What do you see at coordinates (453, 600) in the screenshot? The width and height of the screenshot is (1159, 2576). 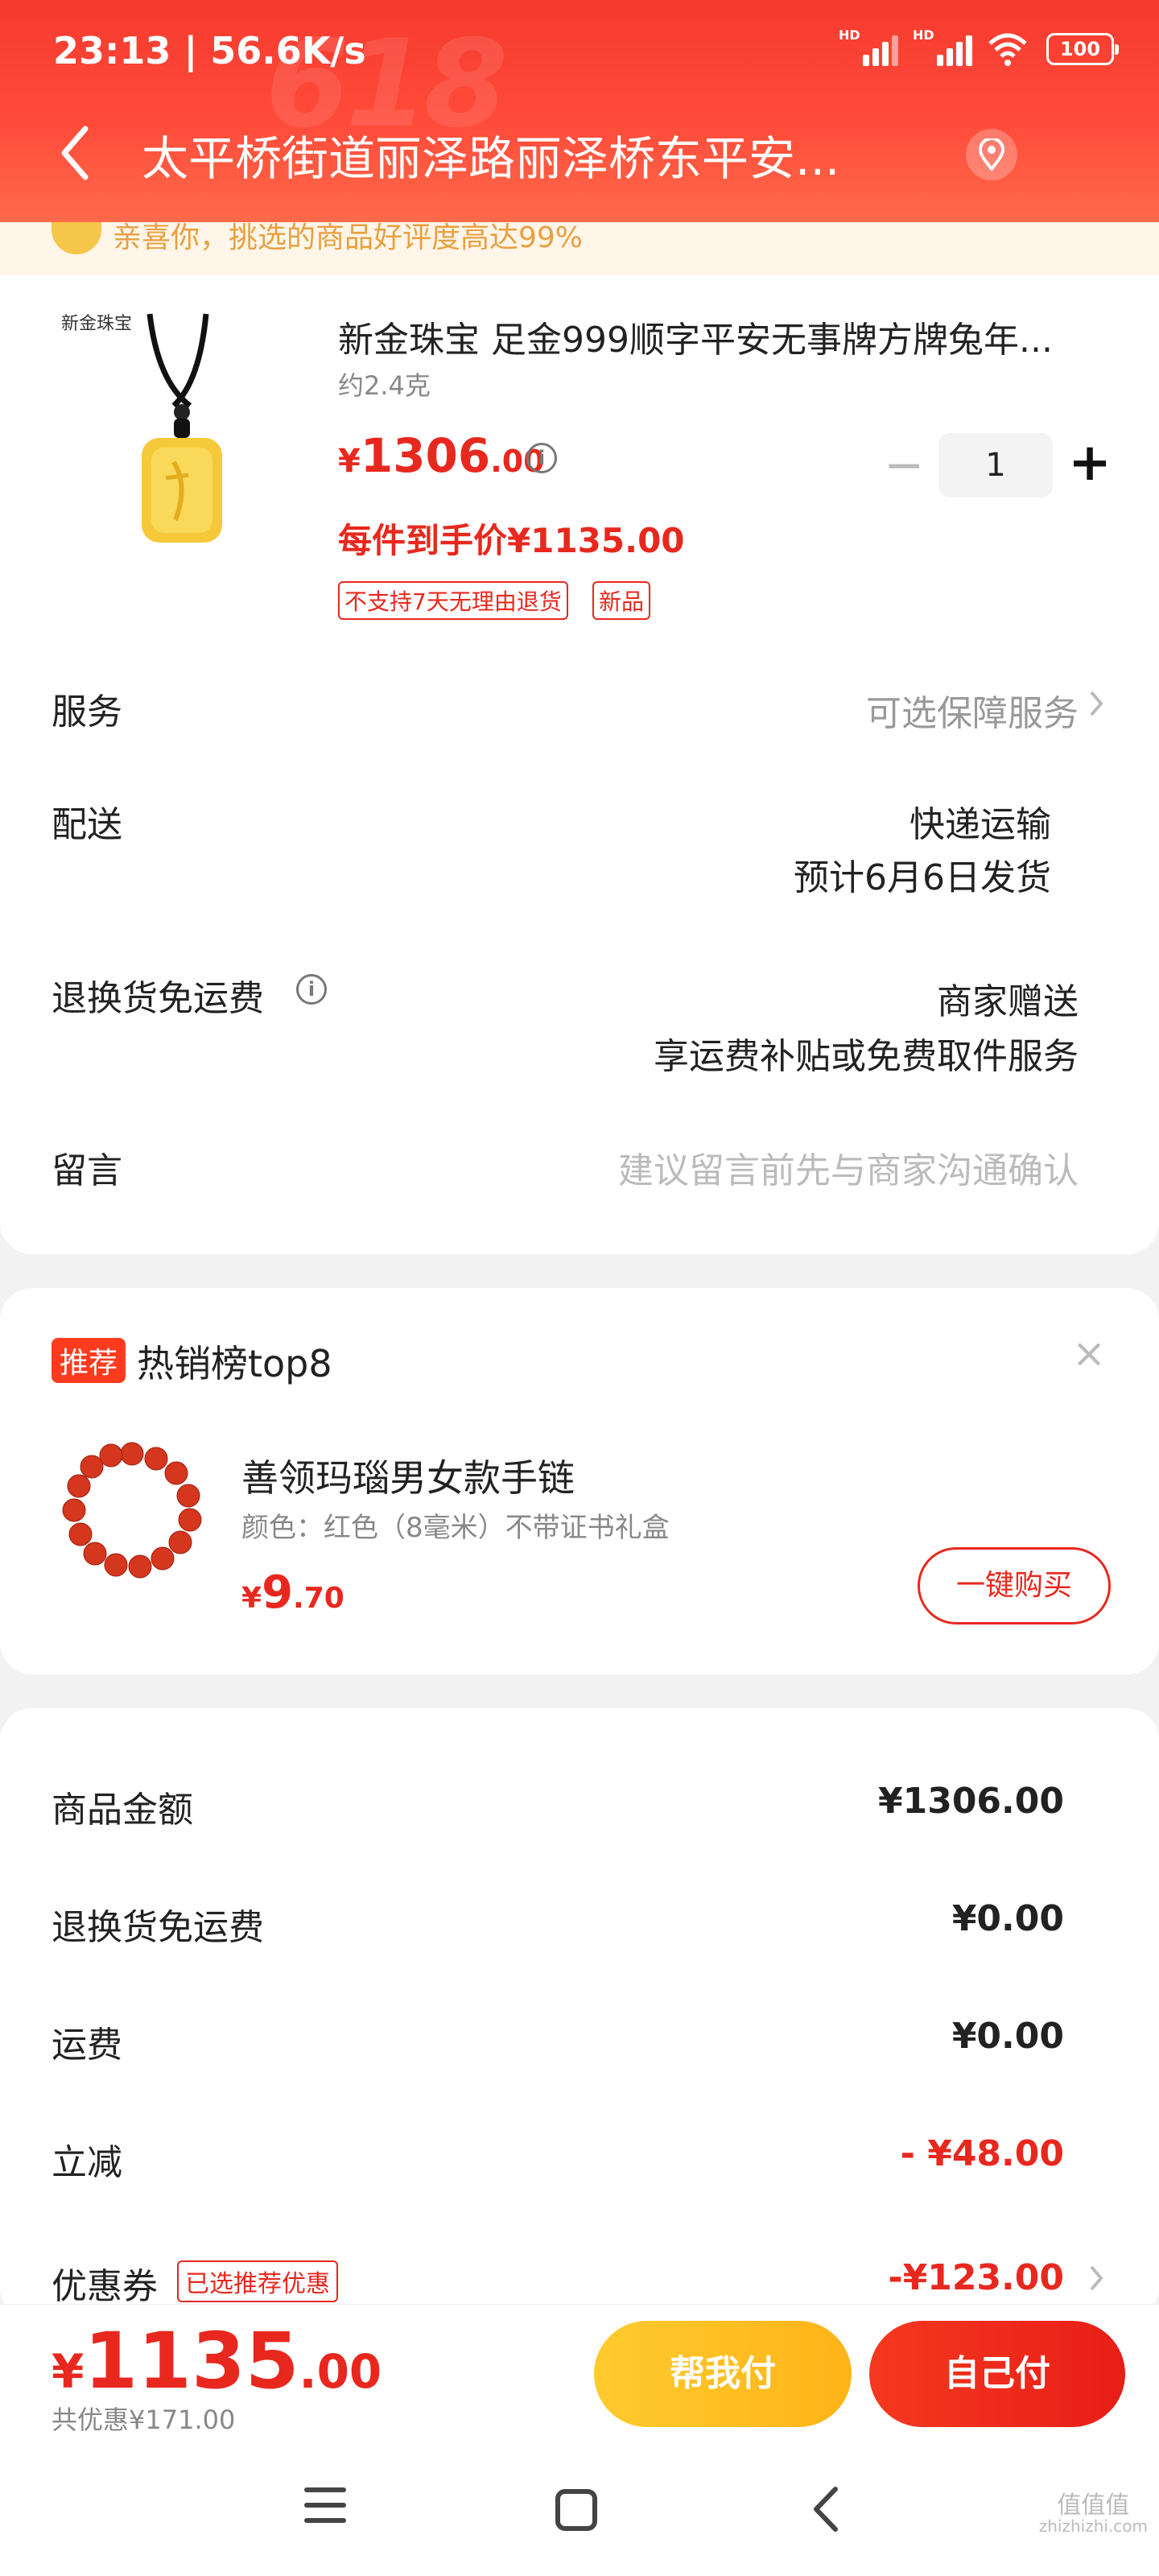 I see `tag-no-return: 不支持7天无理由退货` at bounding box center [453, 600].